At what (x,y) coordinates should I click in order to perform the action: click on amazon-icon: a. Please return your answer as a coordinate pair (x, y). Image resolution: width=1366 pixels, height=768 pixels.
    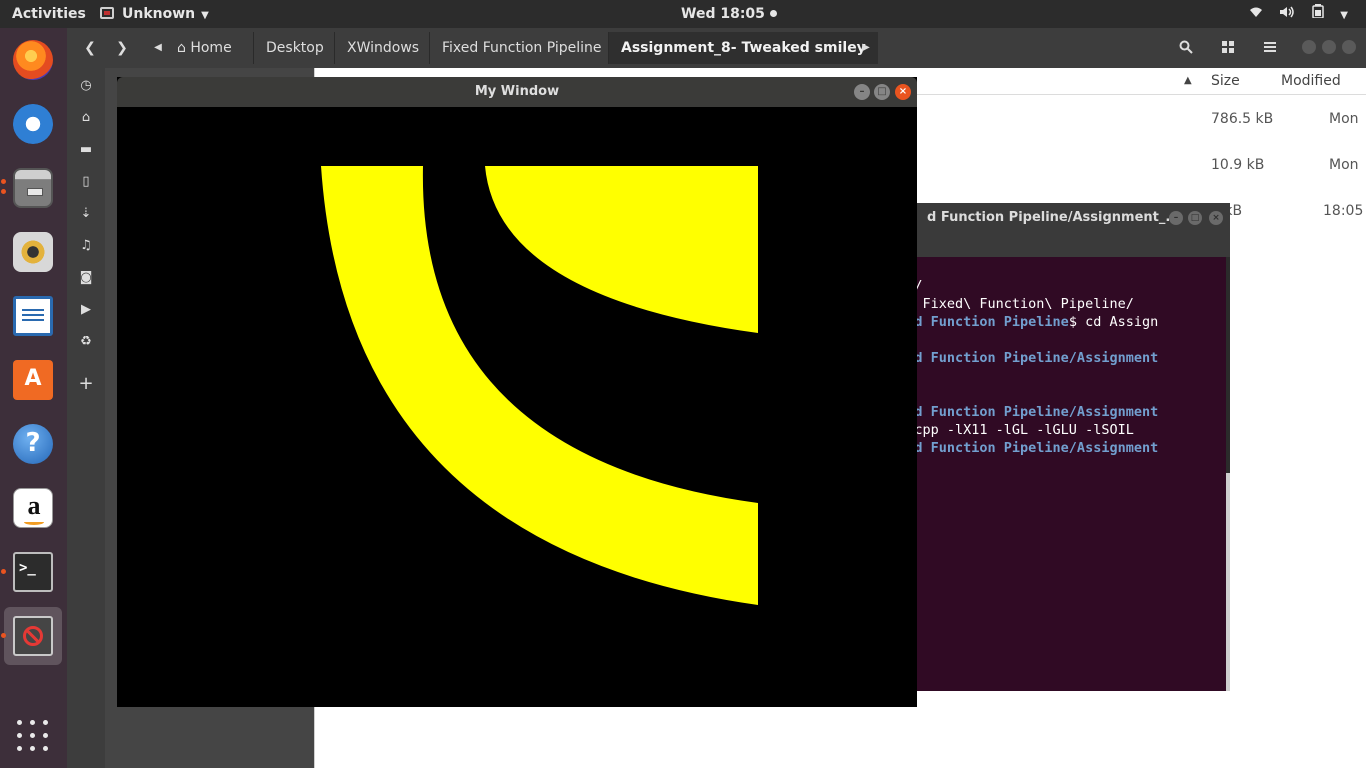
    Looking at the image, I should click on (33, 508).